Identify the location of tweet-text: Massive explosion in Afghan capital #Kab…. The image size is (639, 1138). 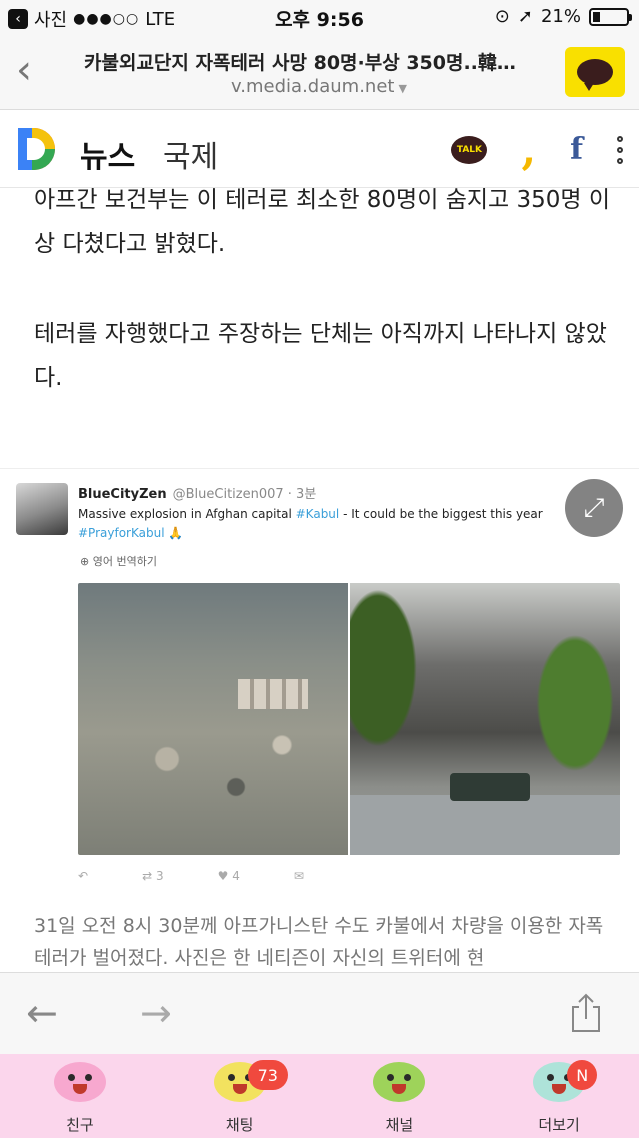
(338, 524).